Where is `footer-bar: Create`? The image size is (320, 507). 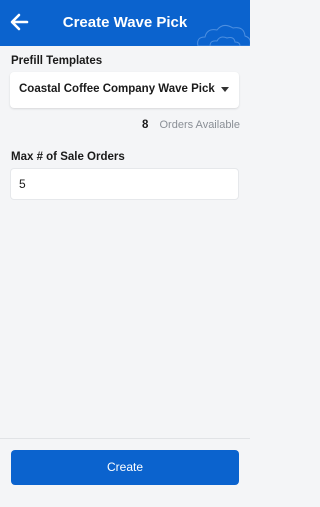
footer-bar: Create is located at coordinates (125, 472).